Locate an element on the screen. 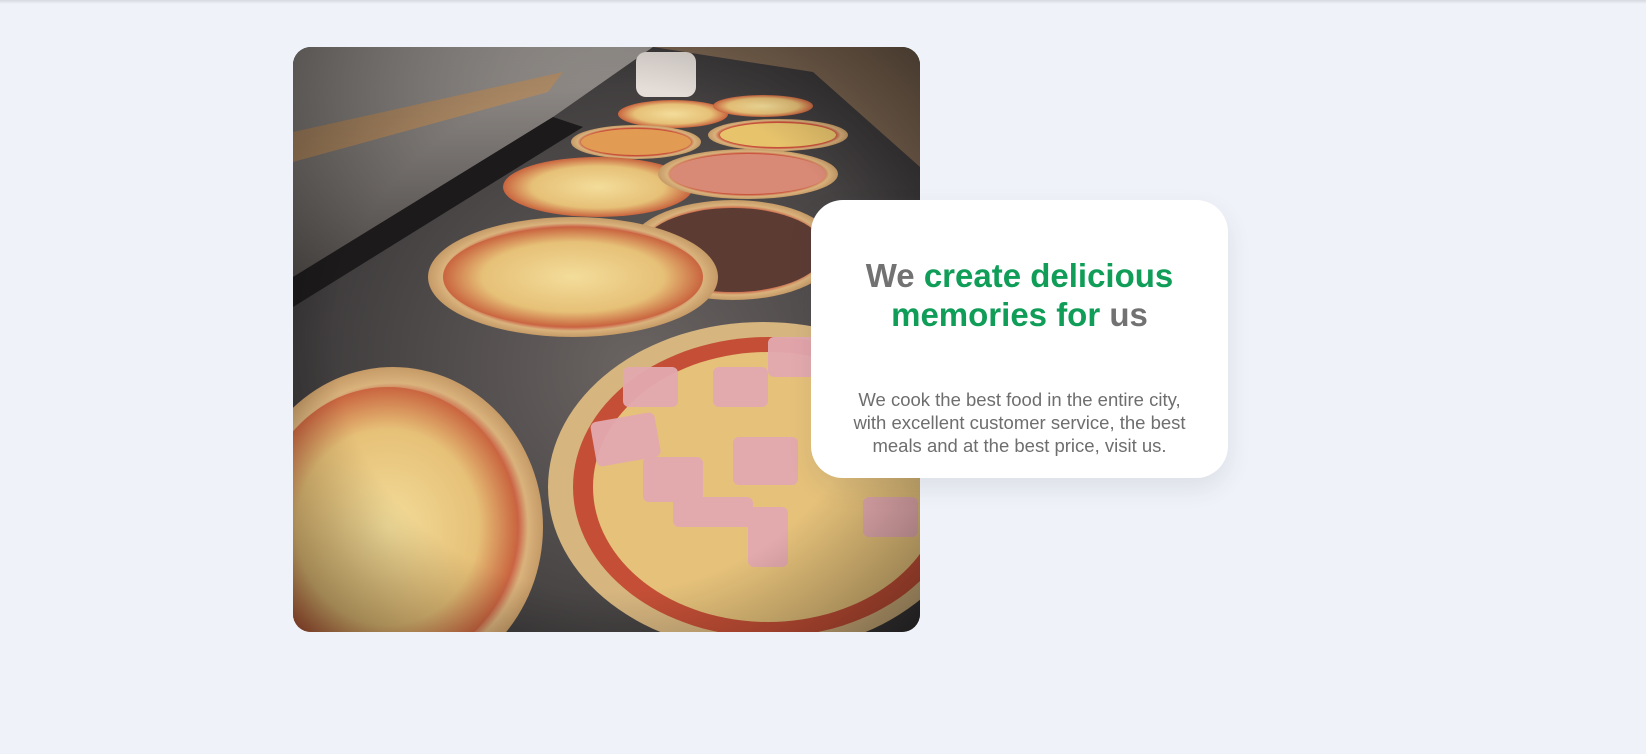 The image size is (1646, 754). header-divider is located at coordinates (823, 2).